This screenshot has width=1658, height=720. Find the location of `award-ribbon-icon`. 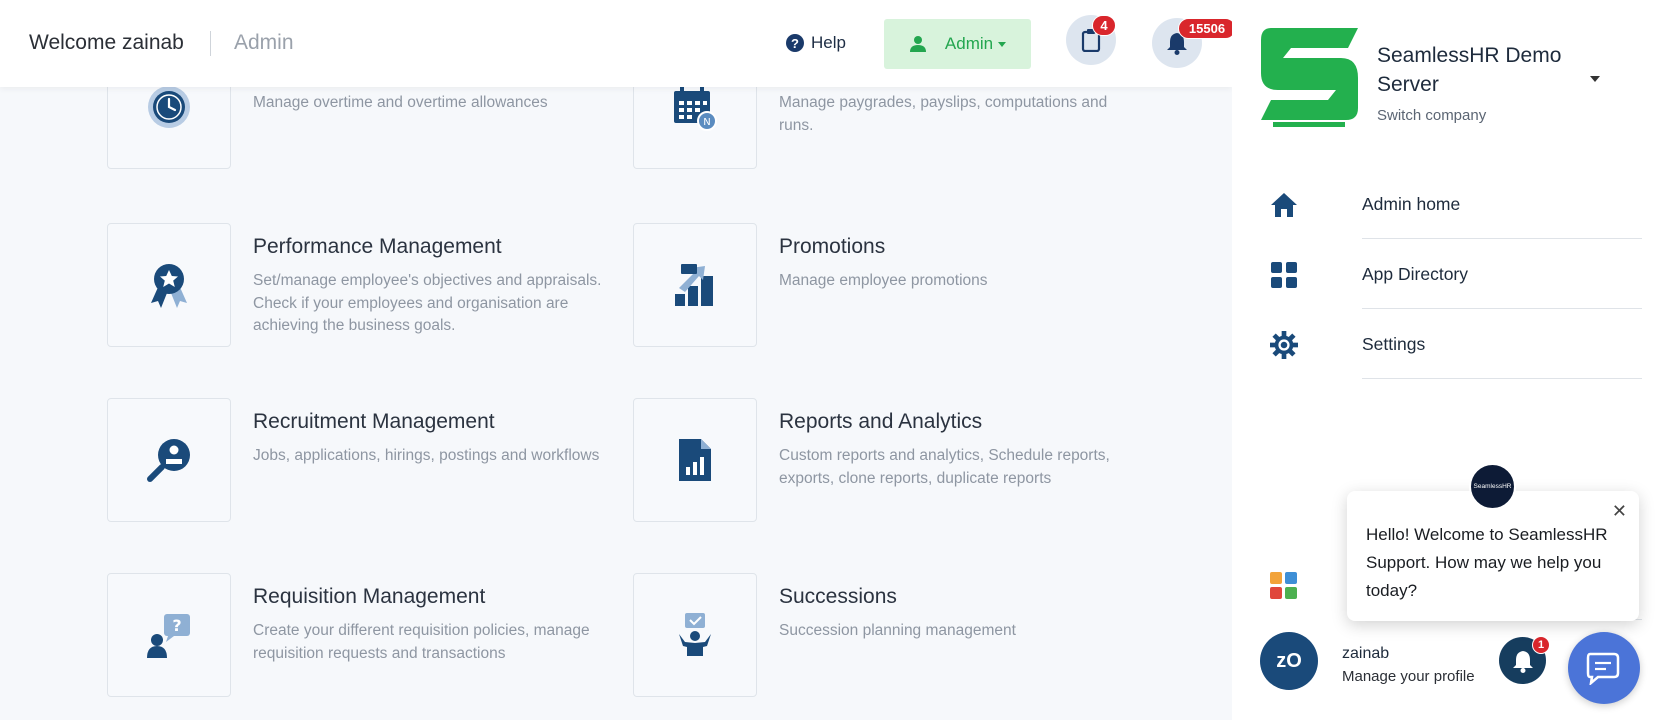

award-ribbon-icon is located at coordinates (169, 286).